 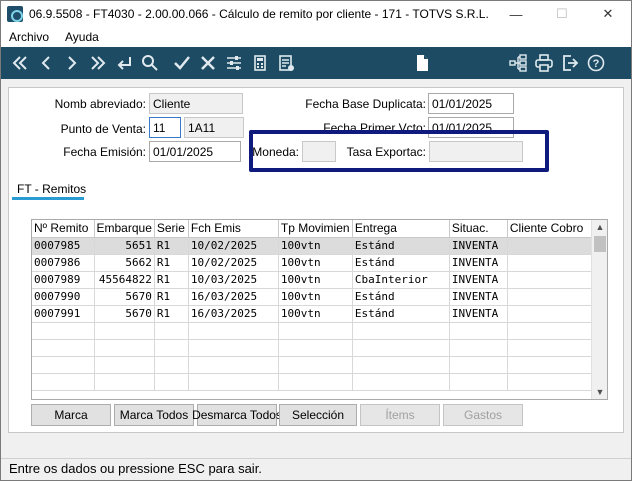 What do you see at coordinates (104, 152) in the screenshot?
I see `fecha-emision-label: Fecha Emisión:` at bounding box center [104, 152].